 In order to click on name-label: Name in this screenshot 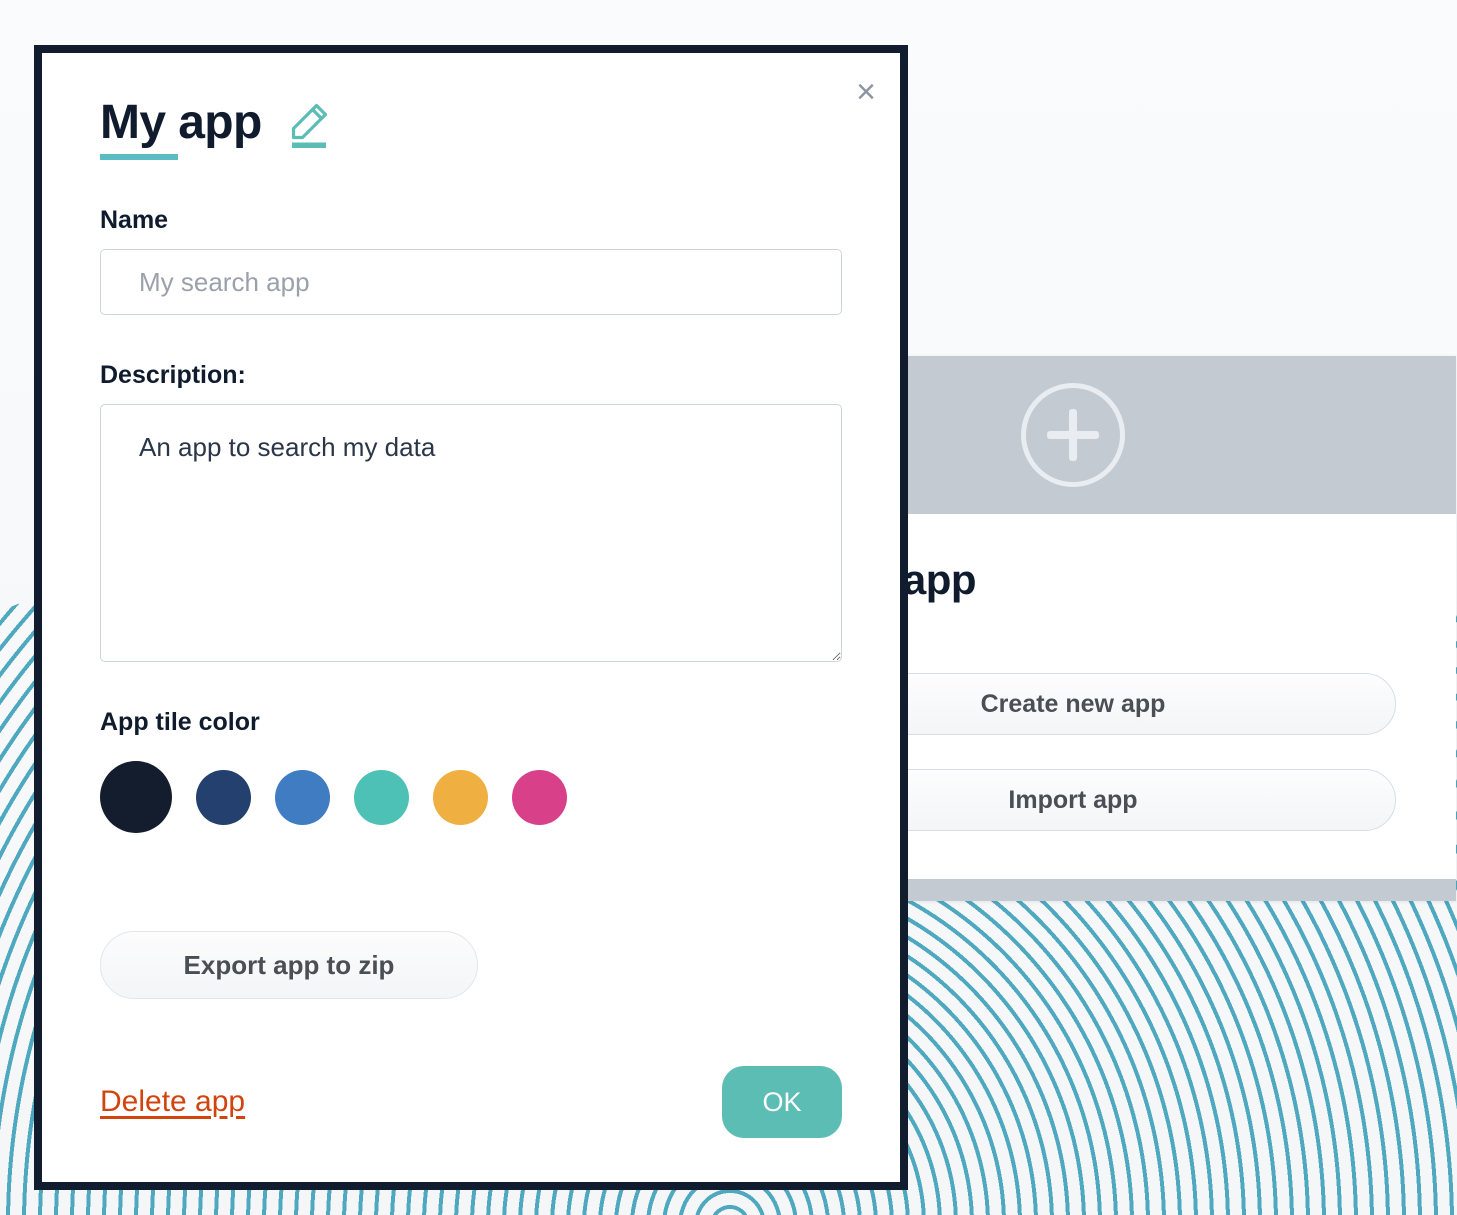, I will do `click(134, 220)`.